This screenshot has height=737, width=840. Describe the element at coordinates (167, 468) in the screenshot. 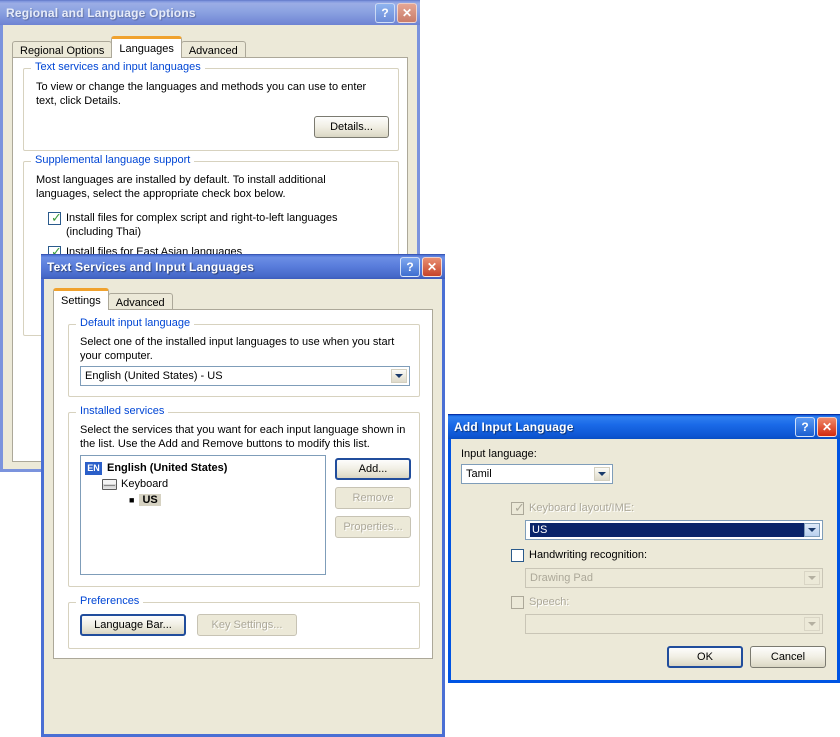

I see `list-item-language-label: English (United States)` at that location.